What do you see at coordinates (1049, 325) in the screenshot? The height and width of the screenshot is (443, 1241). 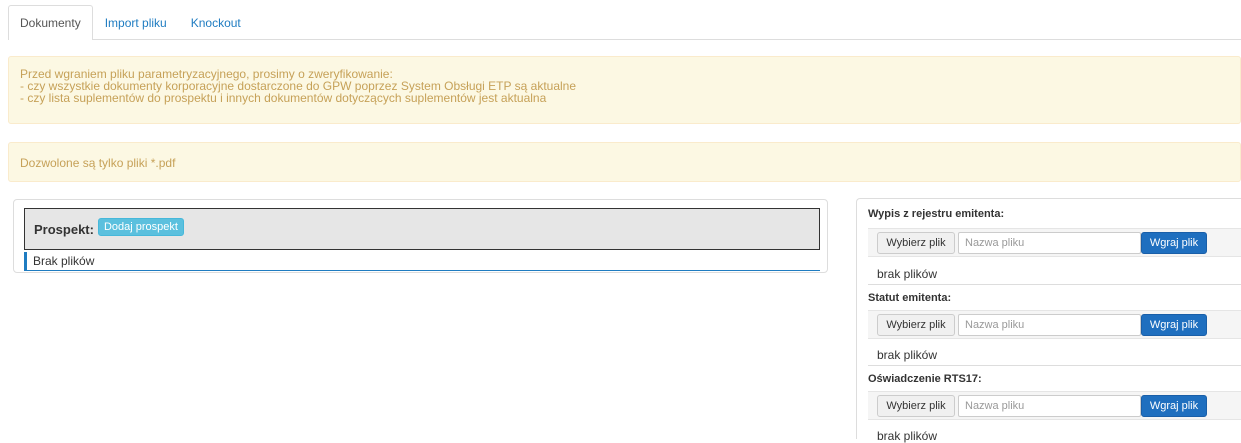 I see `file-name-input-statut` at bounding box center [1049, 325].